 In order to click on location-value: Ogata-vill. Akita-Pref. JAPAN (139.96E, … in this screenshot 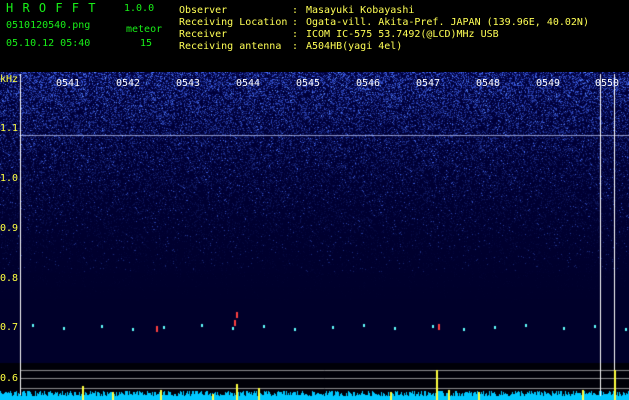, I will do `click(447, 22)`.